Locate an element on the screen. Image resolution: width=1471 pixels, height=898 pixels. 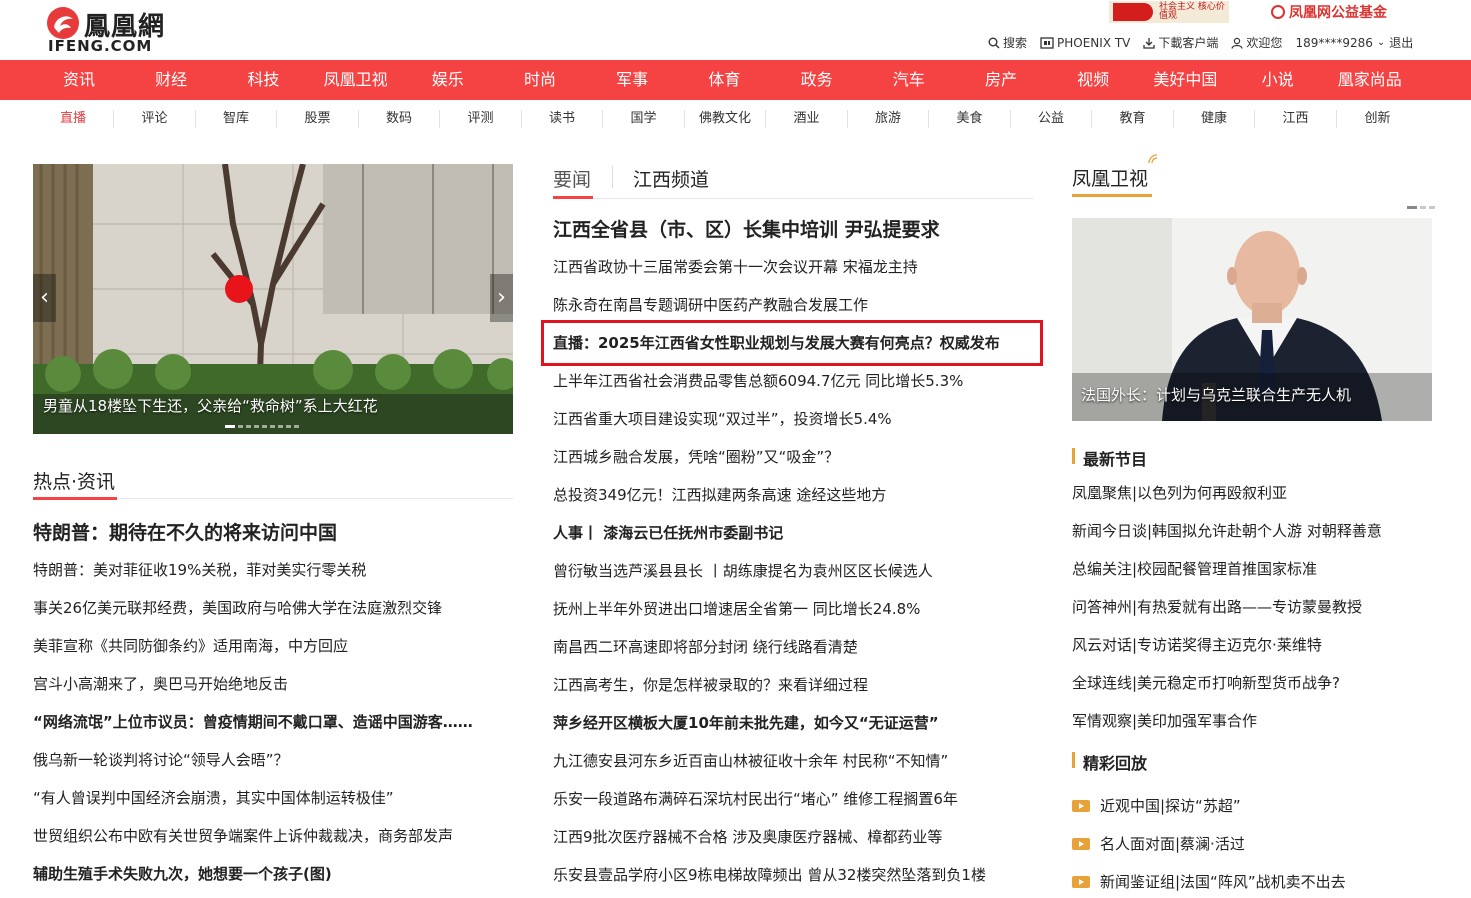
center-news-item: 人事丨 漆海云已任抚州市委副书记 is located at coordinates (793, 542).